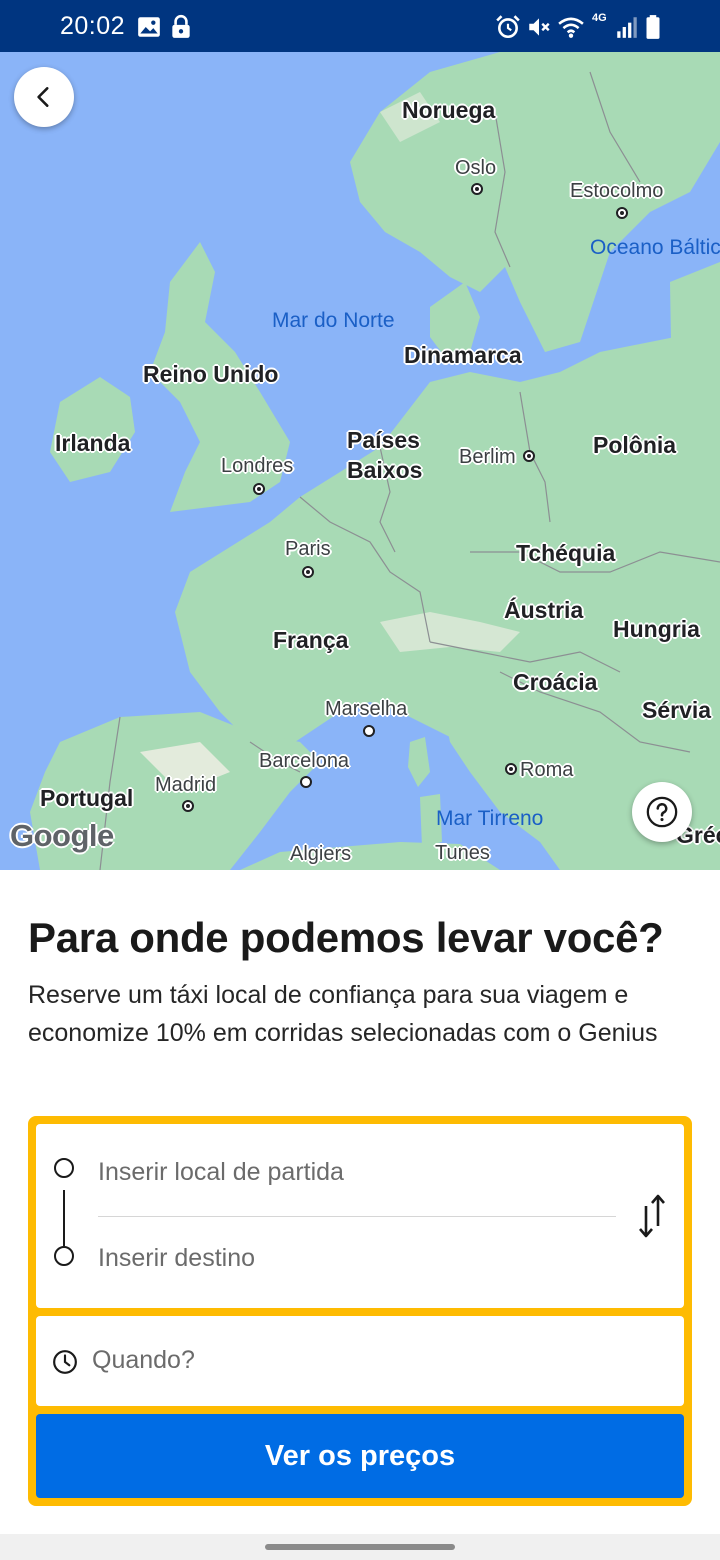 This screenshot has height=1560, width=720. What do you see at coordinates (149, 27) in the screenshot?
I see `image-icon` at bounding box center [149, 27].